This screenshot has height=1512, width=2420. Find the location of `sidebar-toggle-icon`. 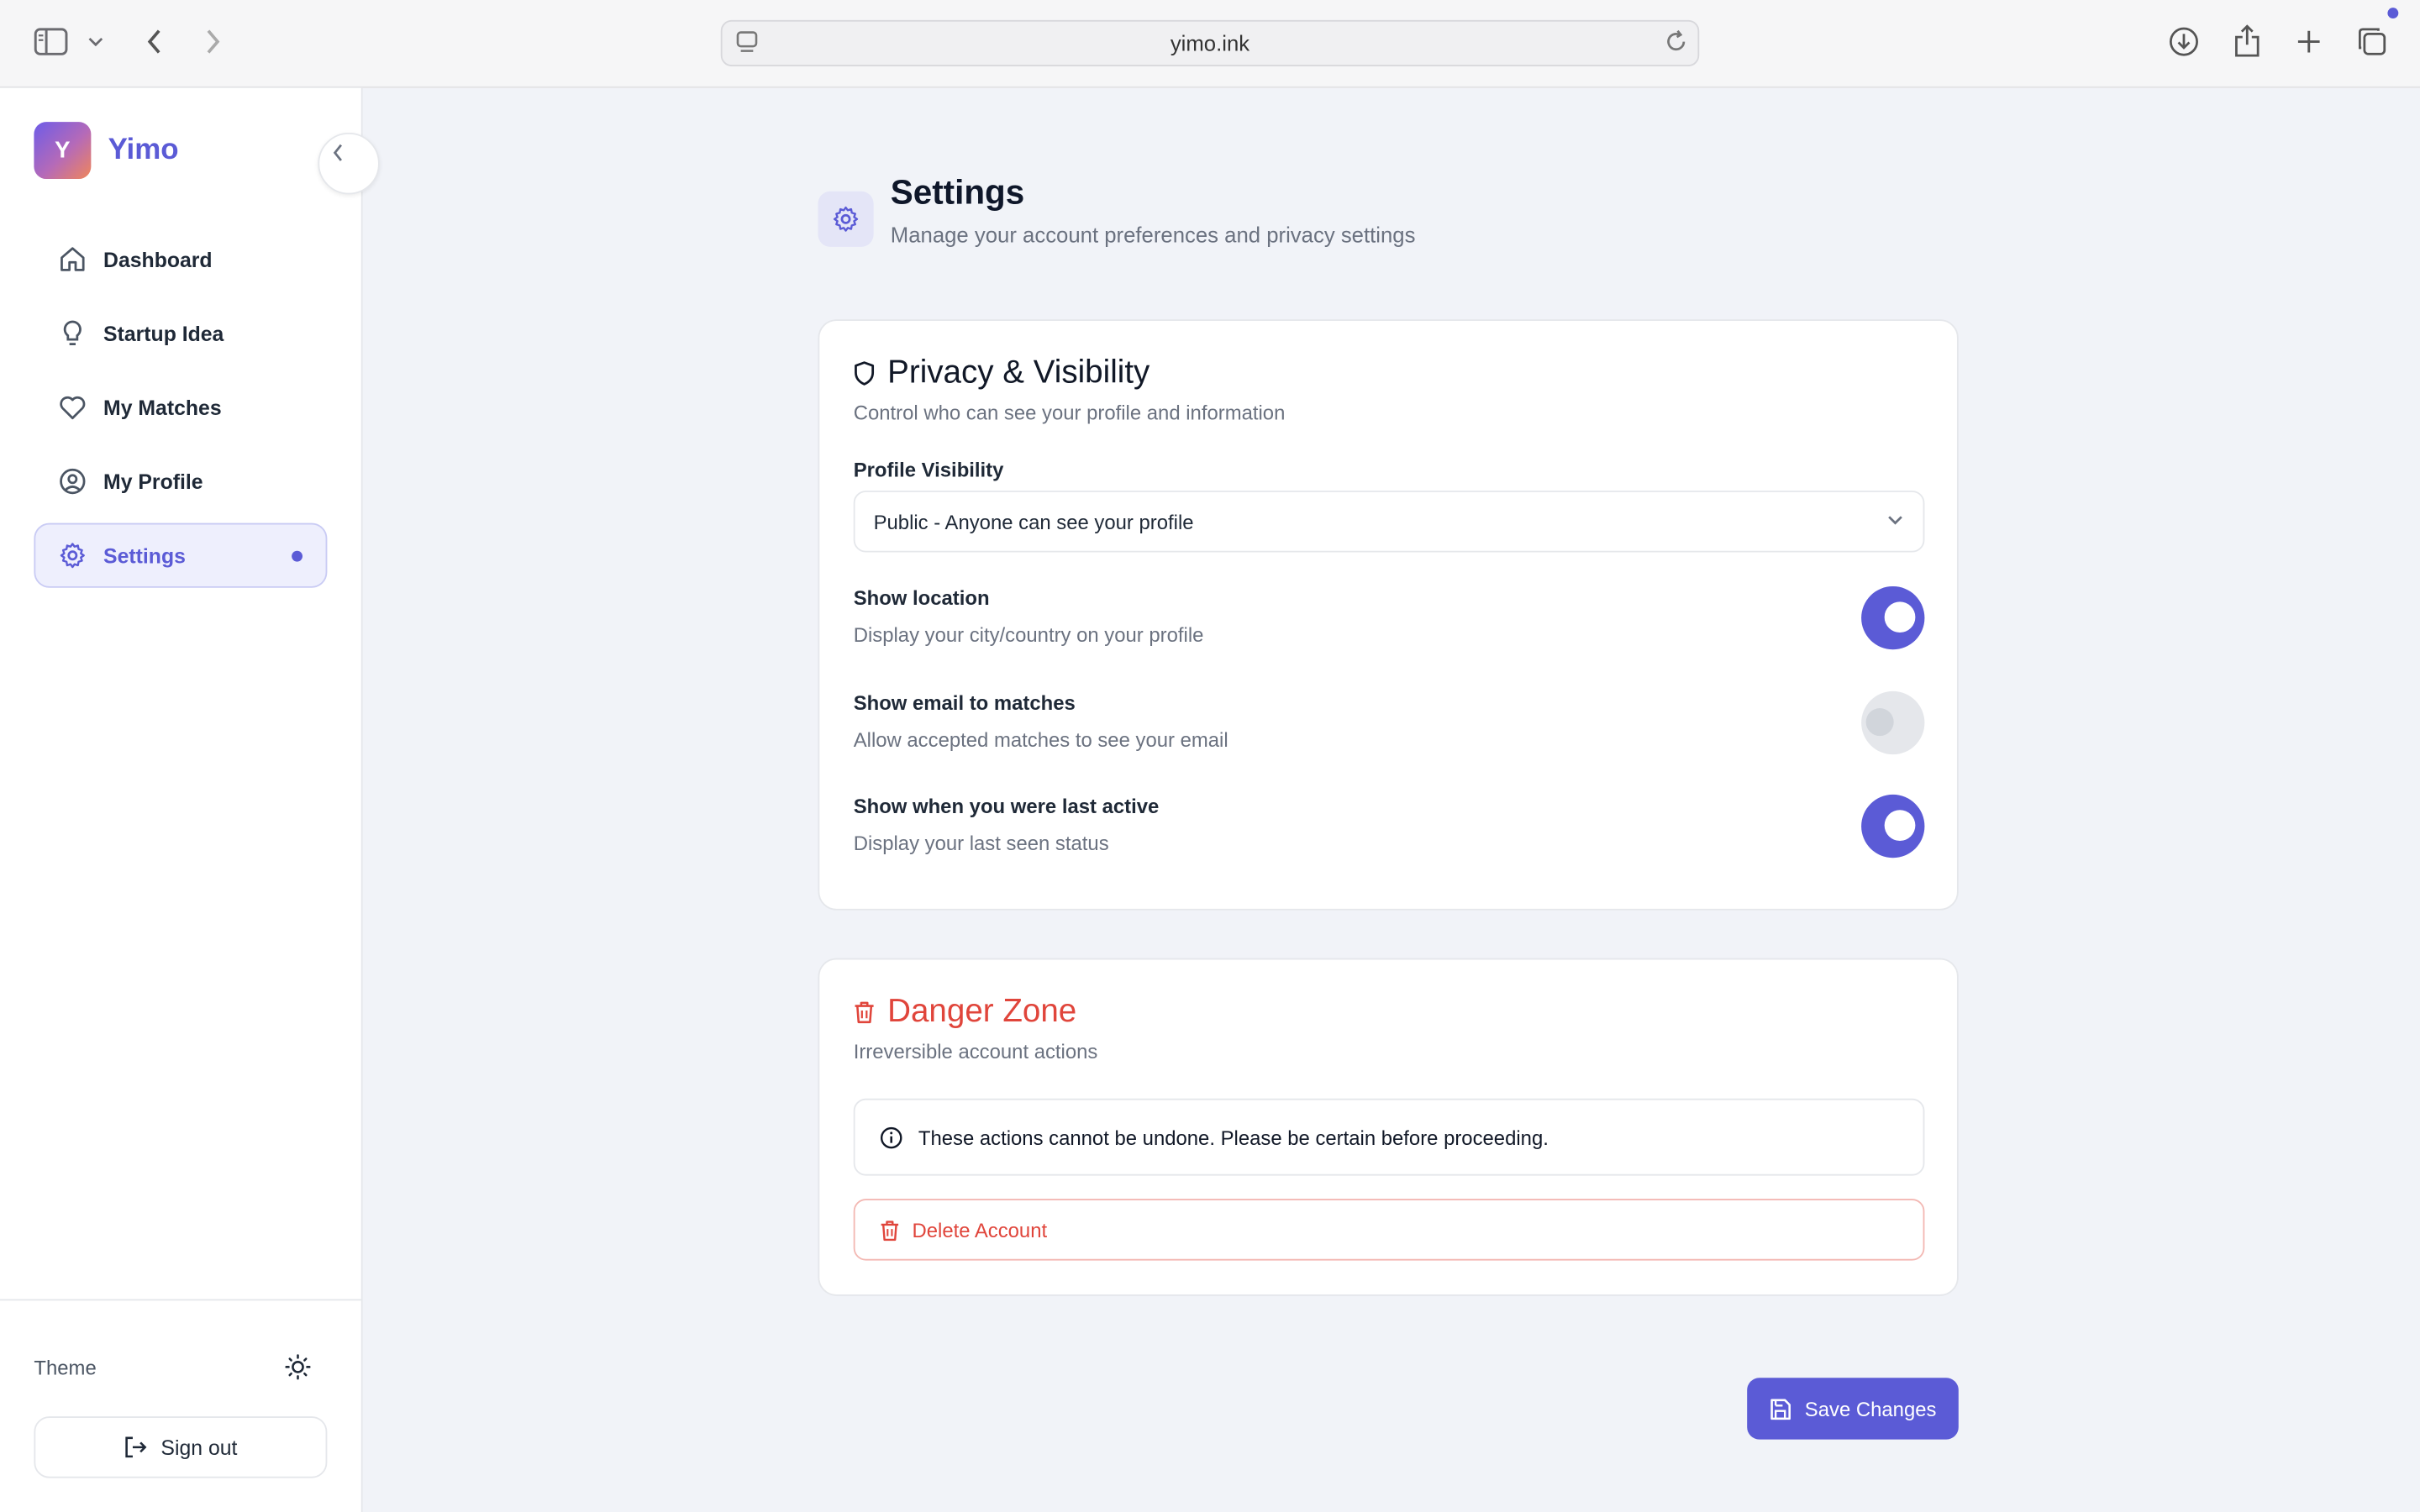

sidebar-toggle-icon is located at coordinates (51, 42).